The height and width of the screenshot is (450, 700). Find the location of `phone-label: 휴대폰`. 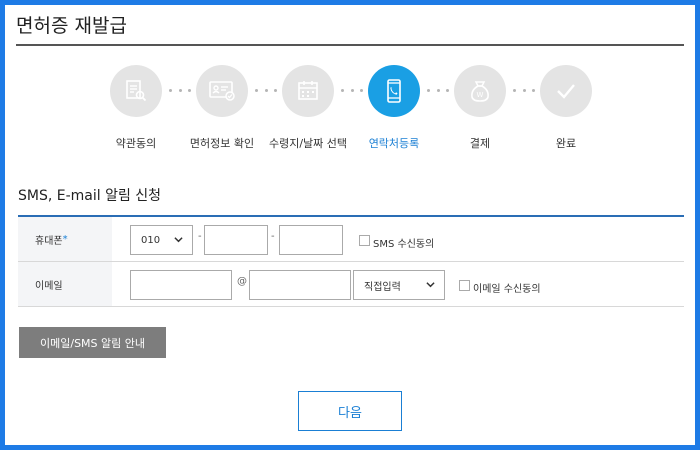

phone-label: 휴대폰 is located at coordinates (49, 241).